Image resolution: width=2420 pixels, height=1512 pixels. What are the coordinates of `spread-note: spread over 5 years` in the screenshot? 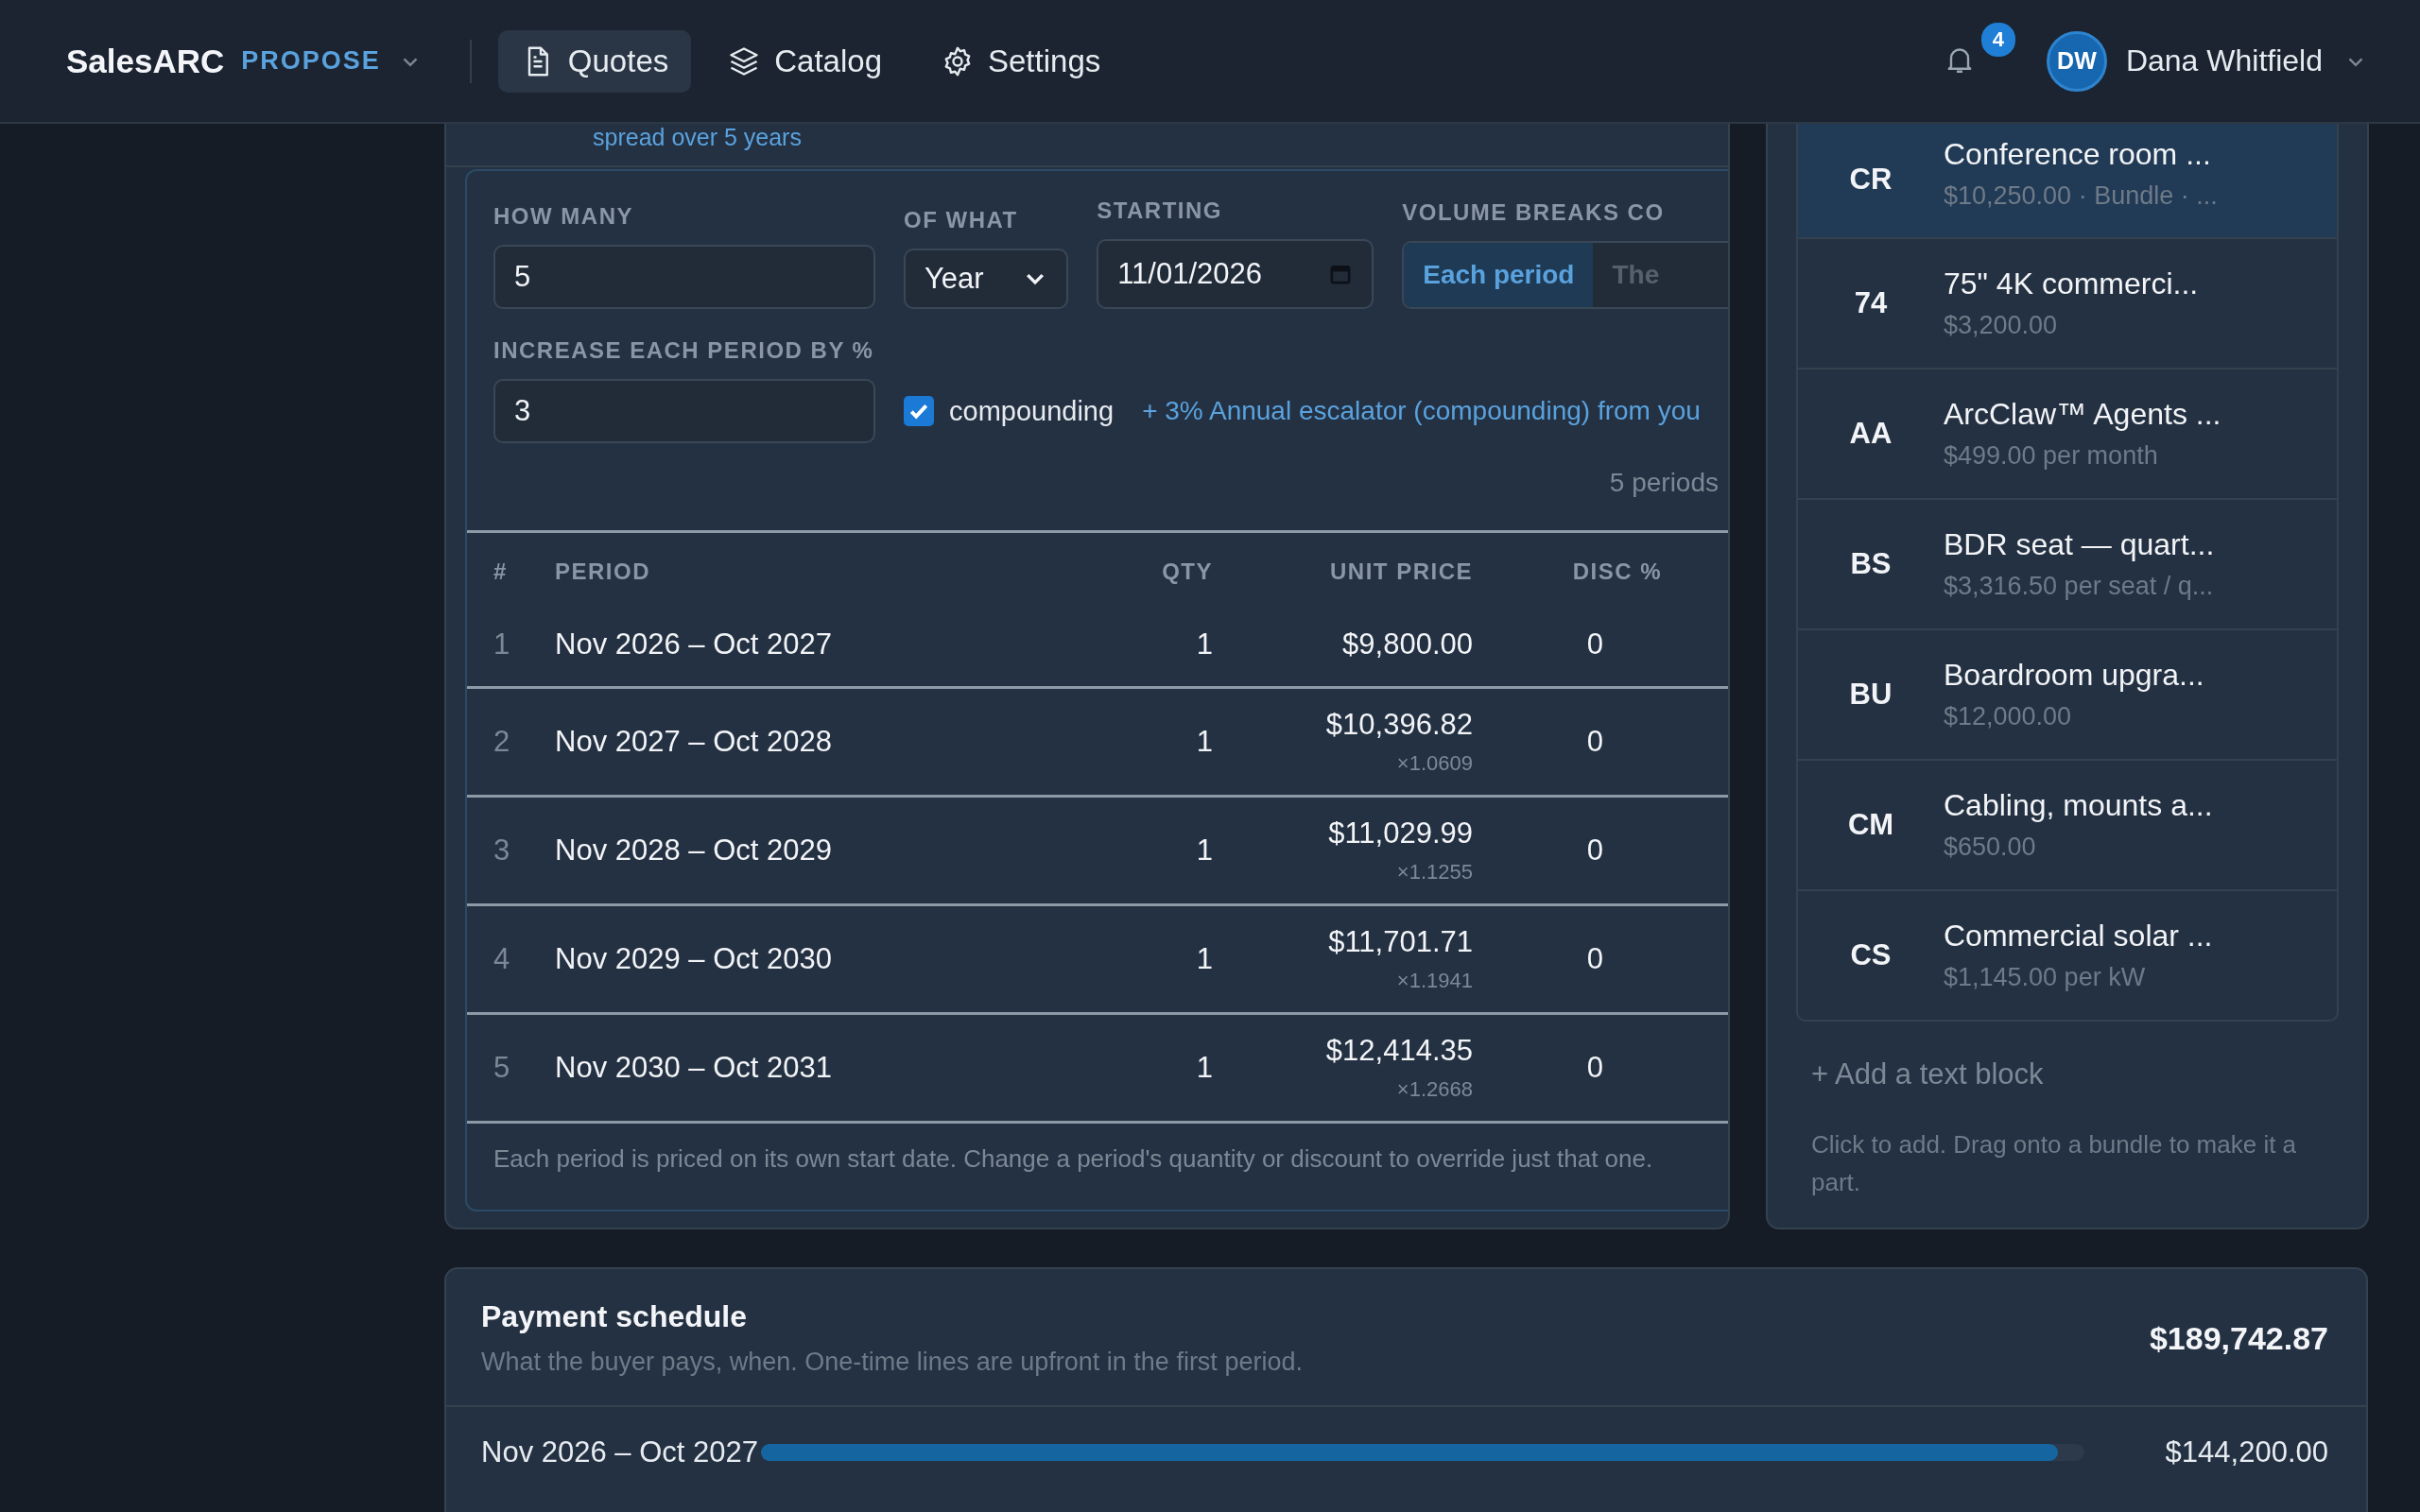 It's located at (697, 137).